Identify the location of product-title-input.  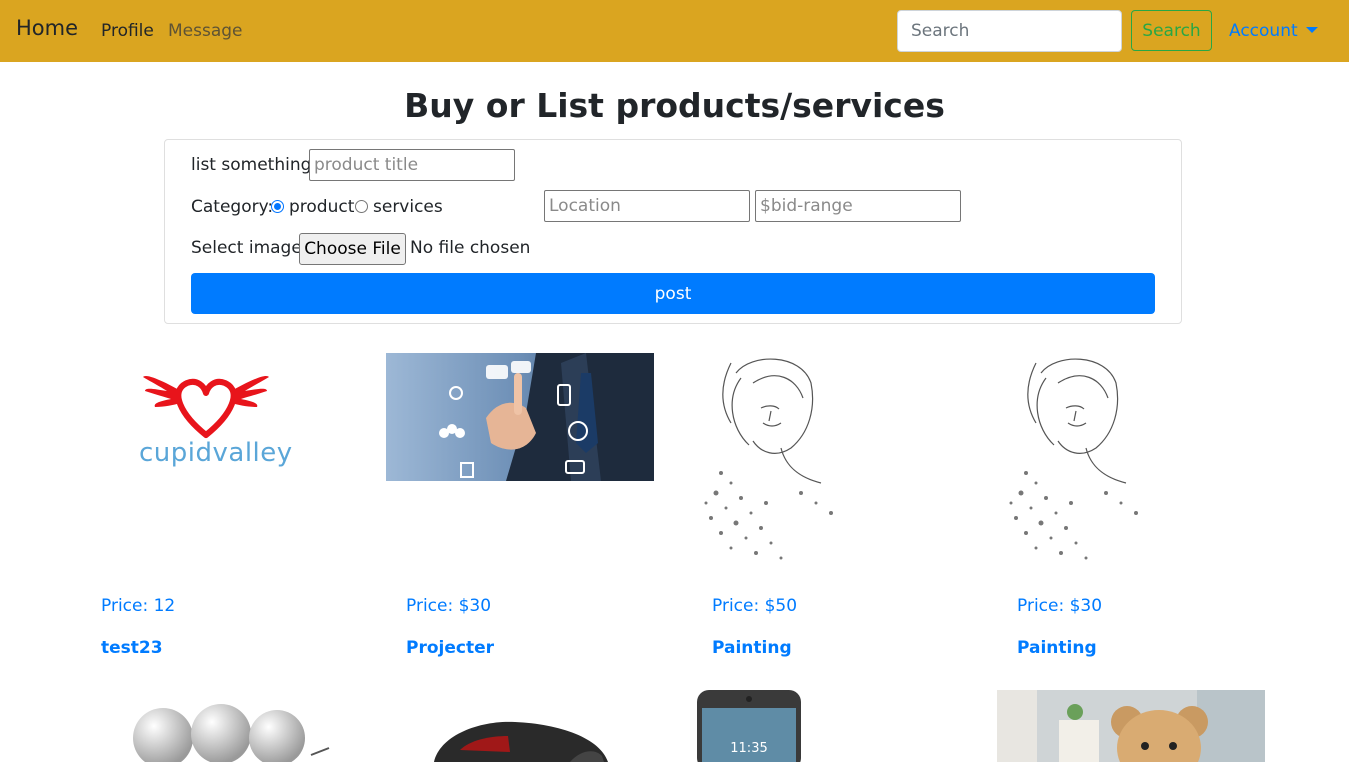
(412, 165).